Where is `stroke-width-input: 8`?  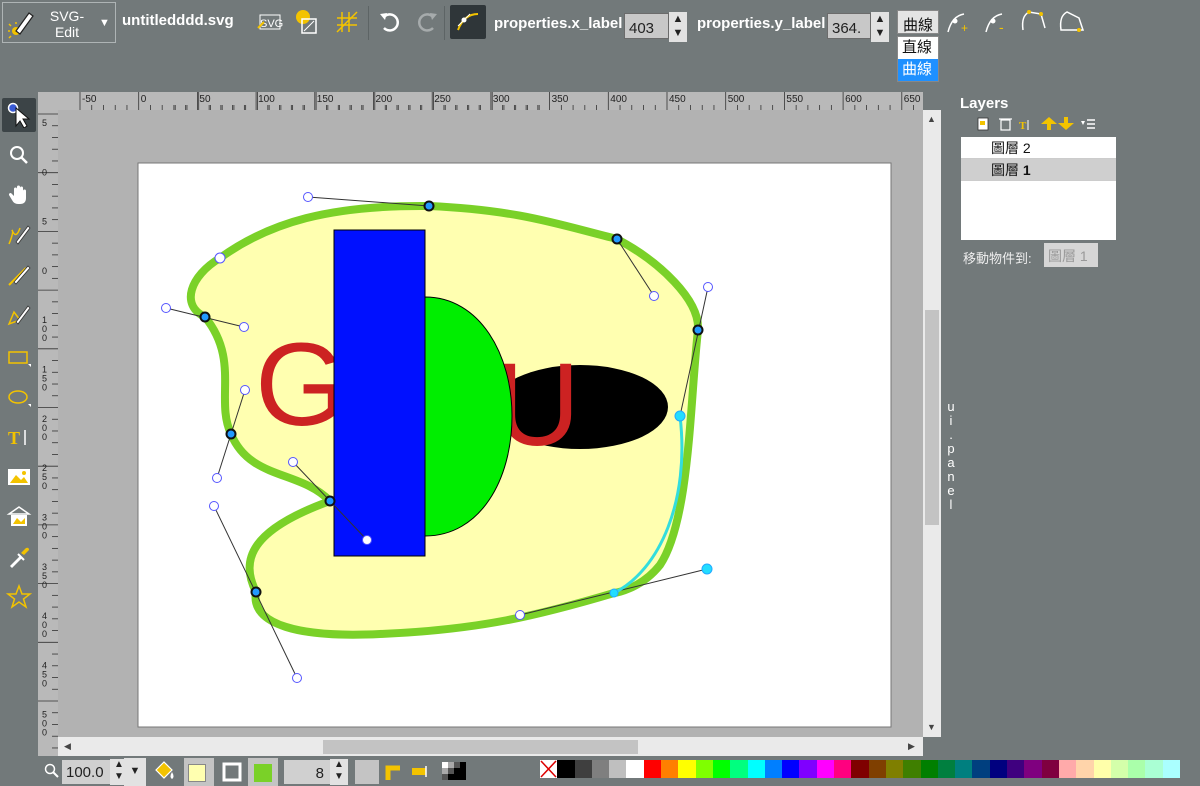
stroke-width-input: 8 is located at coordinates (307, 772).